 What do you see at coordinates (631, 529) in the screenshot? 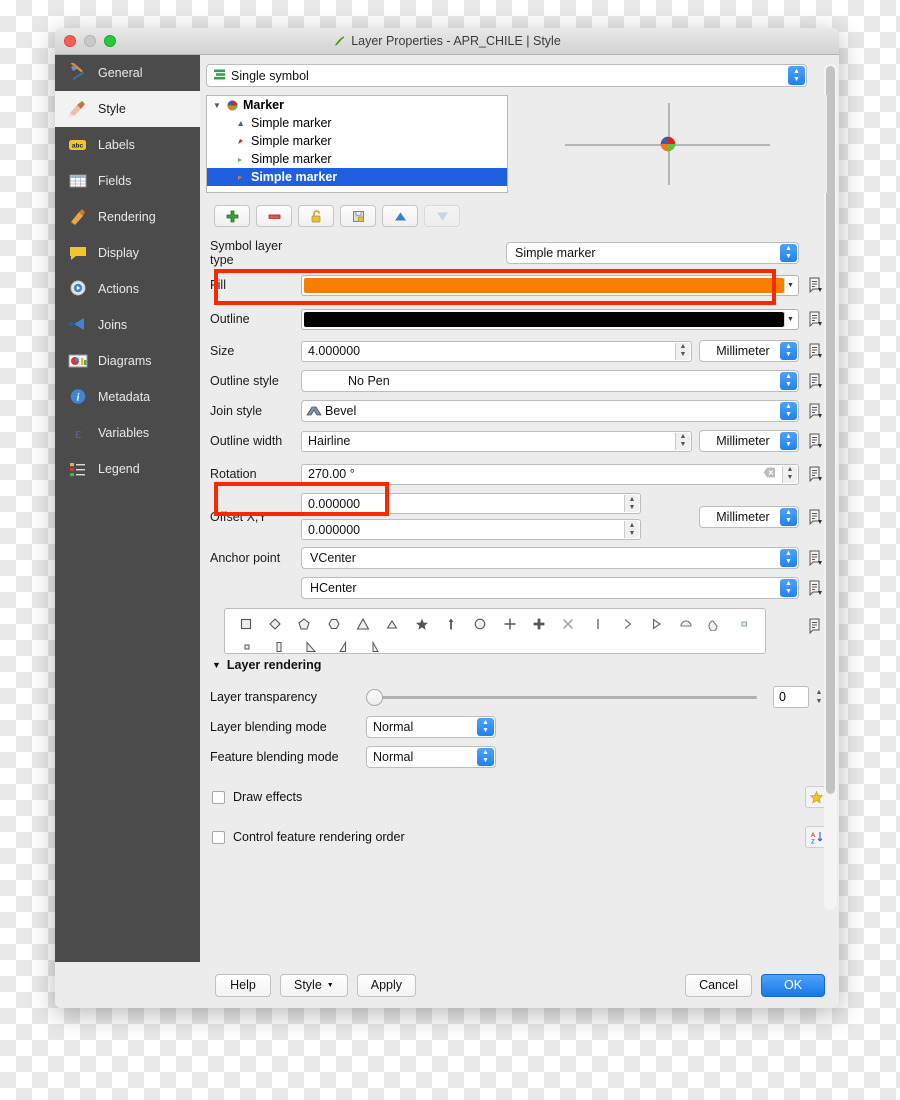
I see `offset-y-stepper-icon: ▲ ▼` at bounding box center [631, 529].